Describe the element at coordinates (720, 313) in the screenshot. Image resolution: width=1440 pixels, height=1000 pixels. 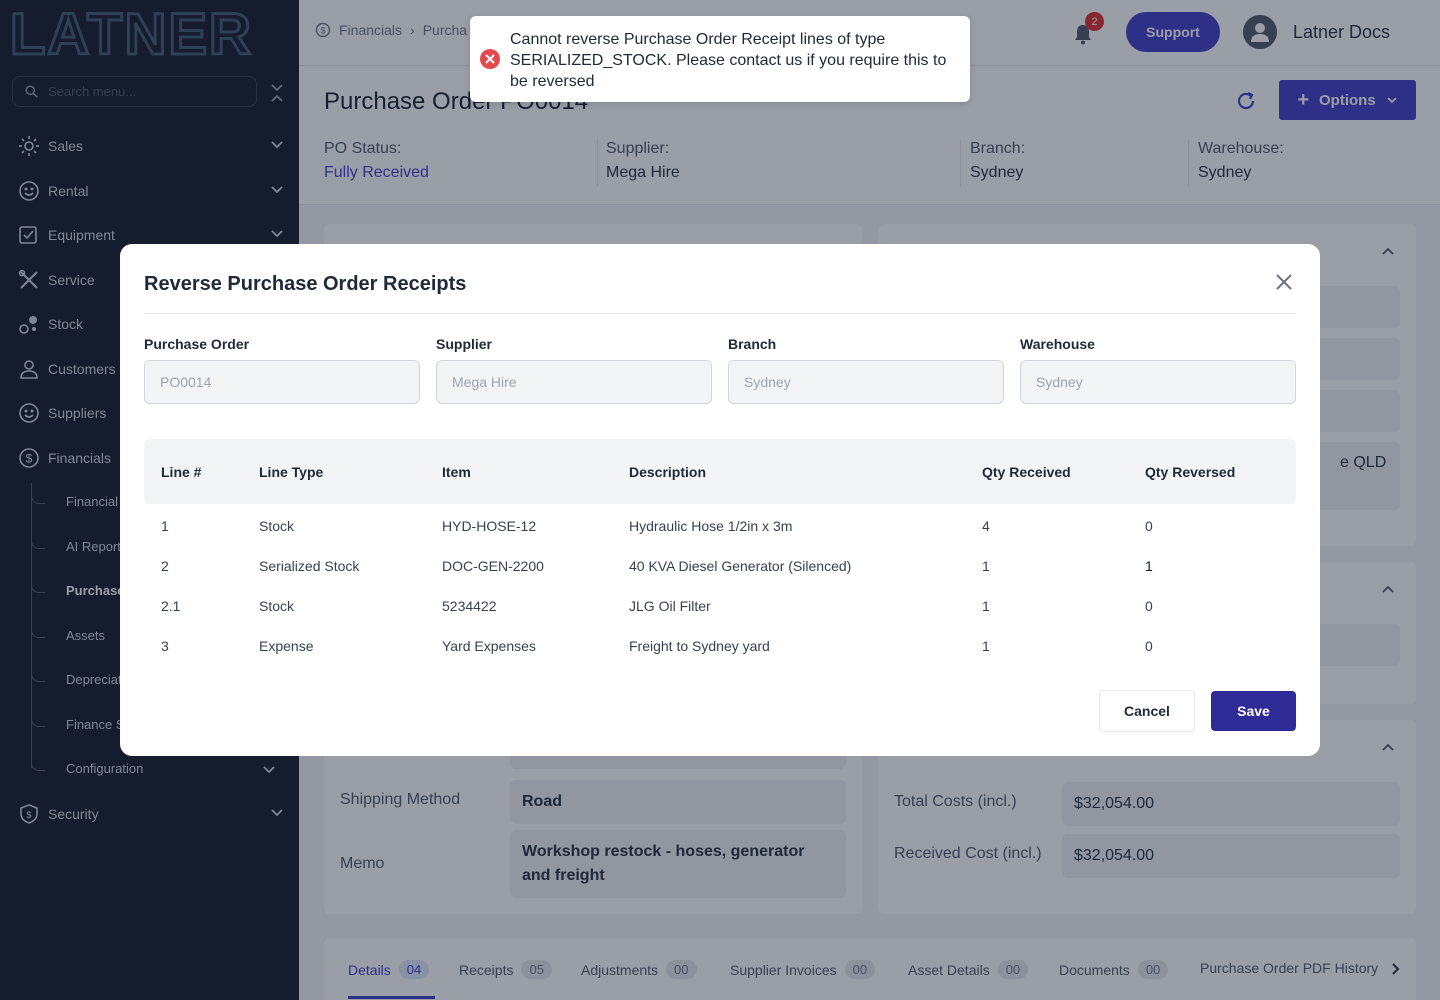
I see `divider` at that location.